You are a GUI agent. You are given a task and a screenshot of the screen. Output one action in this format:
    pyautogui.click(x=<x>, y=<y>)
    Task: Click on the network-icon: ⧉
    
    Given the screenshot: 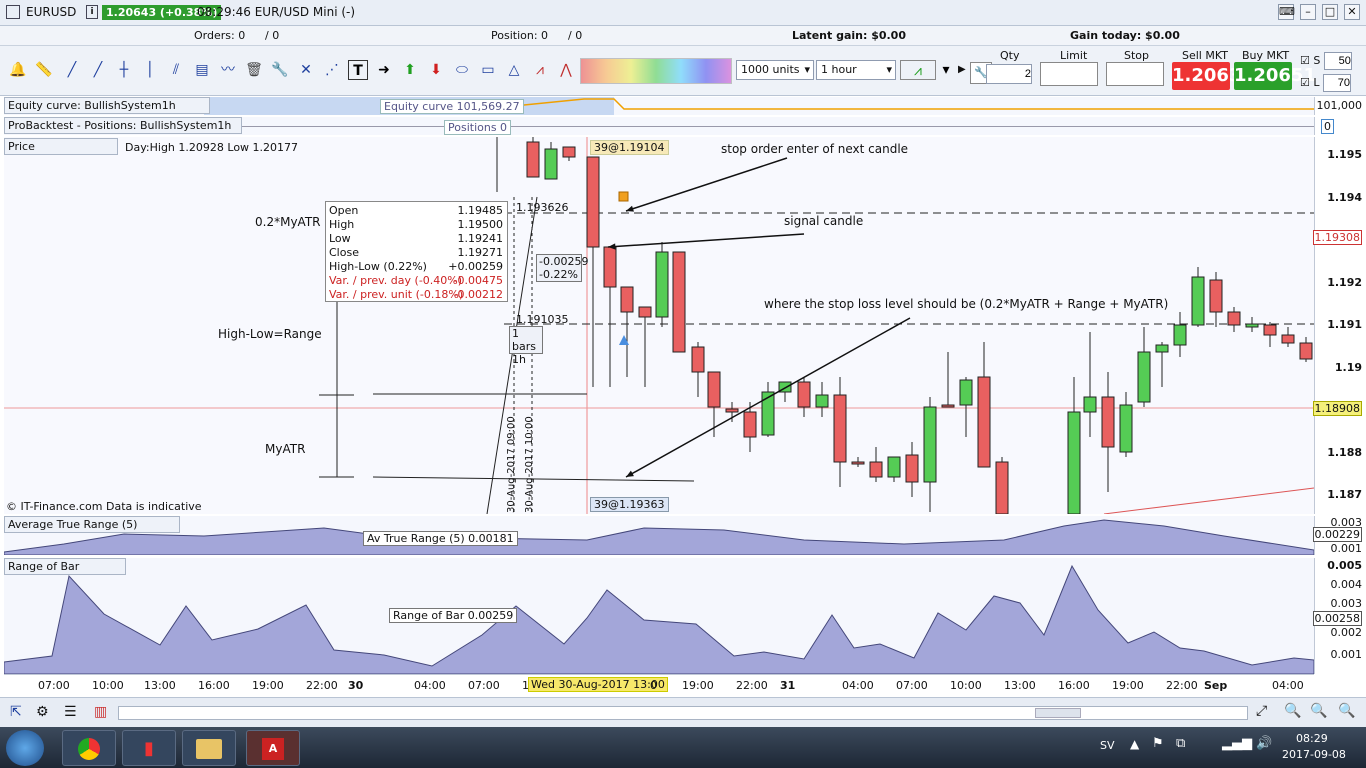 What is the action you would take?
    pyautogui.click(x=1180, y=743)
    